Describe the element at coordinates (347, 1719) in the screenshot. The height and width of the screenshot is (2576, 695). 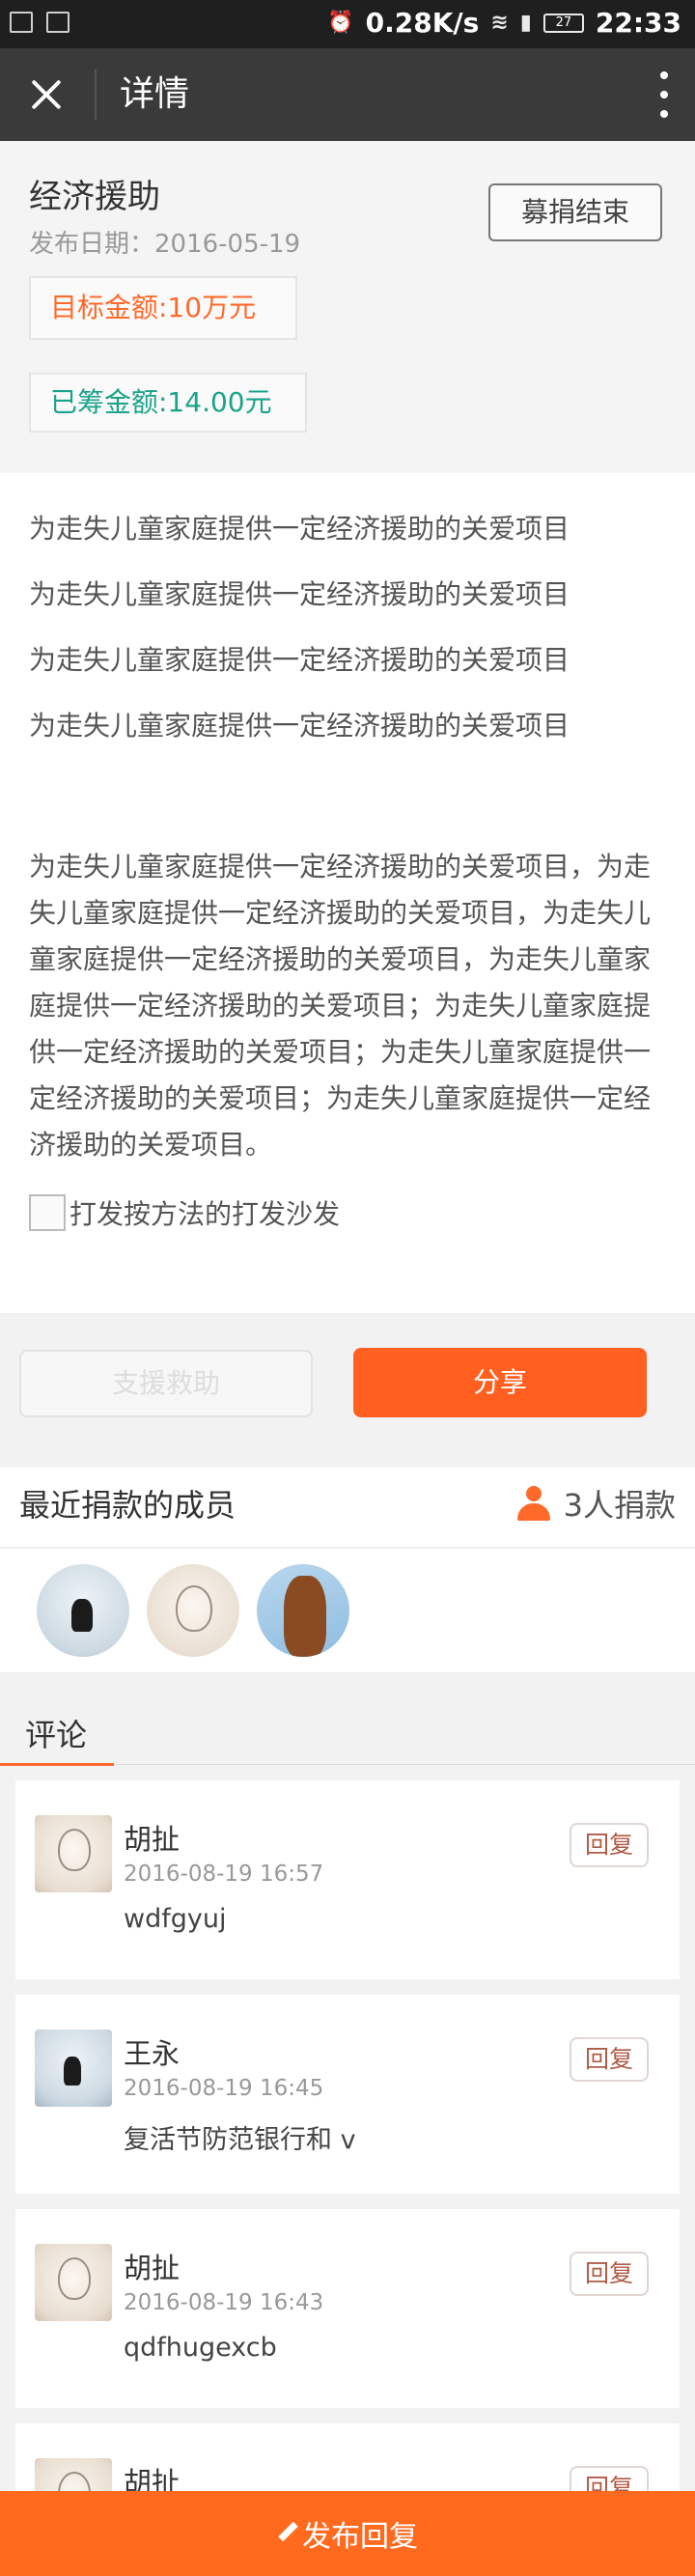
I see `comments-header: 评论` at that location.